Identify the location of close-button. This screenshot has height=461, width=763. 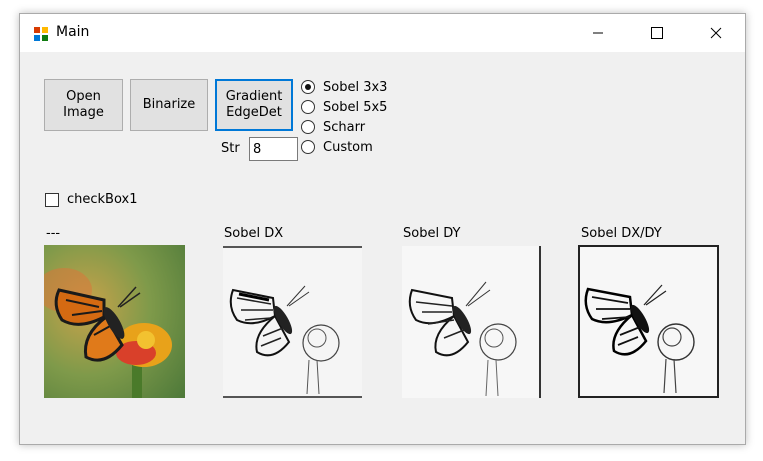
(716, 33).